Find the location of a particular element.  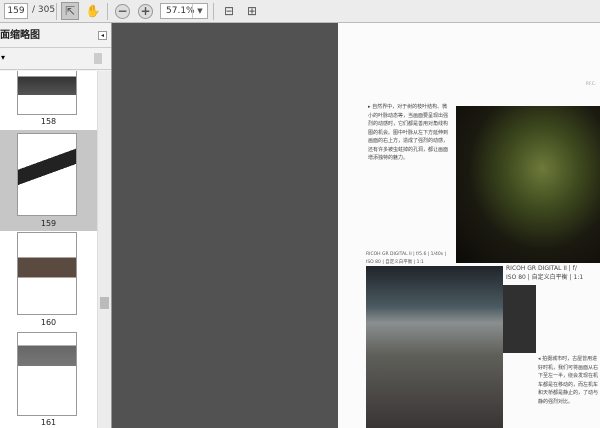

scrollbar-thumb is located at coordinates (104, 303).